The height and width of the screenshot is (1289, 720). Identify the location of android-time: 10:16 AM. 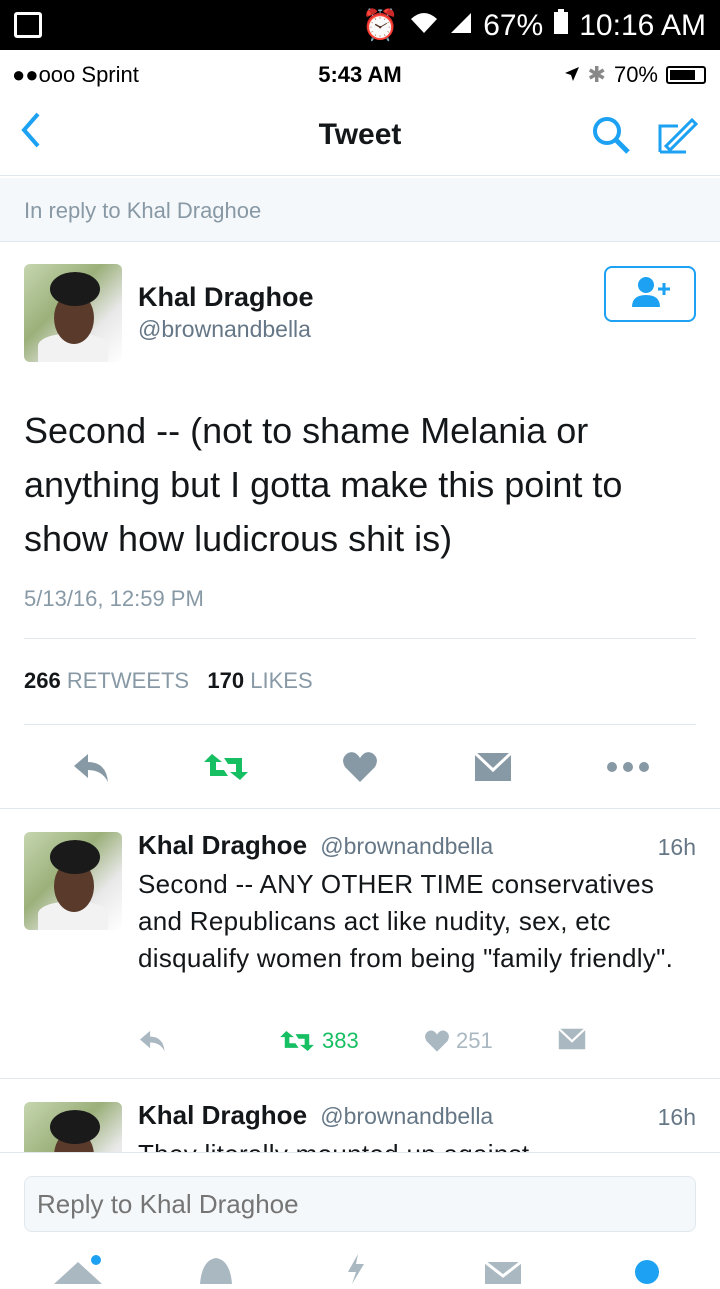
(642, 25).